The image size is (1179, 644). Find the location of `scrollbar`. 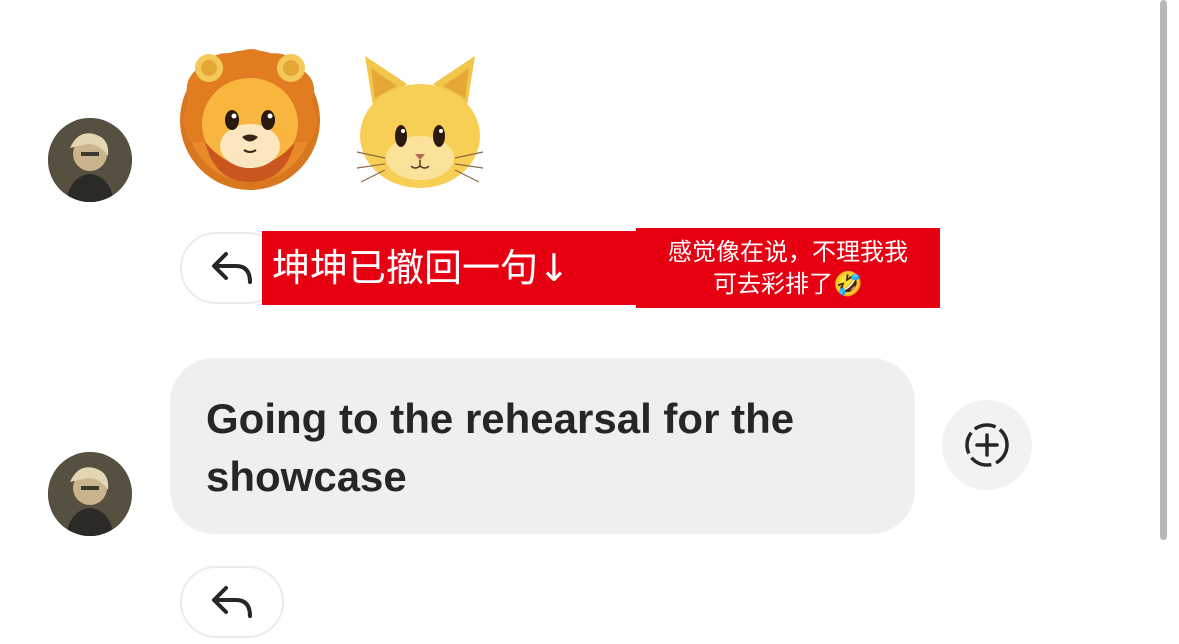

scrollbar is located at coordinates (1163, 270).